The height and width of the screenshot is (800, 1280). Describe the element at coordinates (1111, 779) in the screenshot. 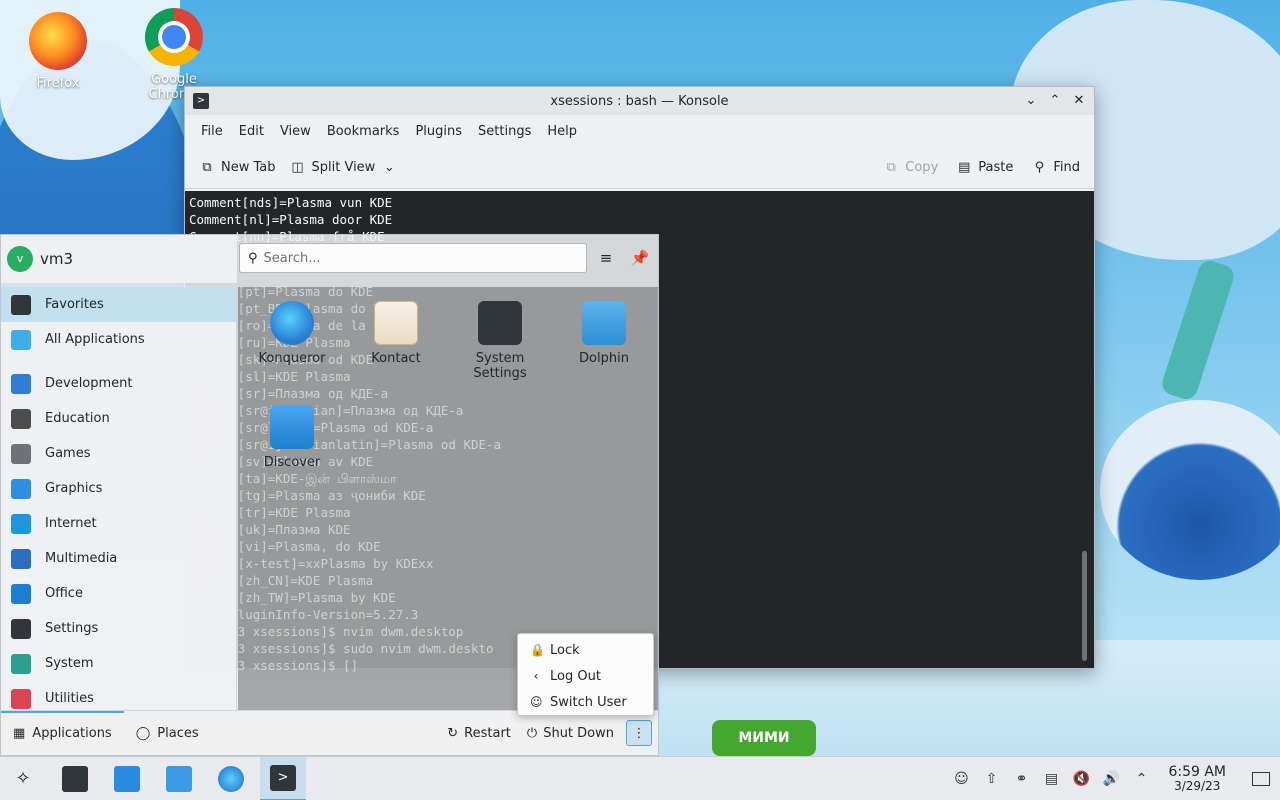

I see `volume-icon: 🔊` at that location.